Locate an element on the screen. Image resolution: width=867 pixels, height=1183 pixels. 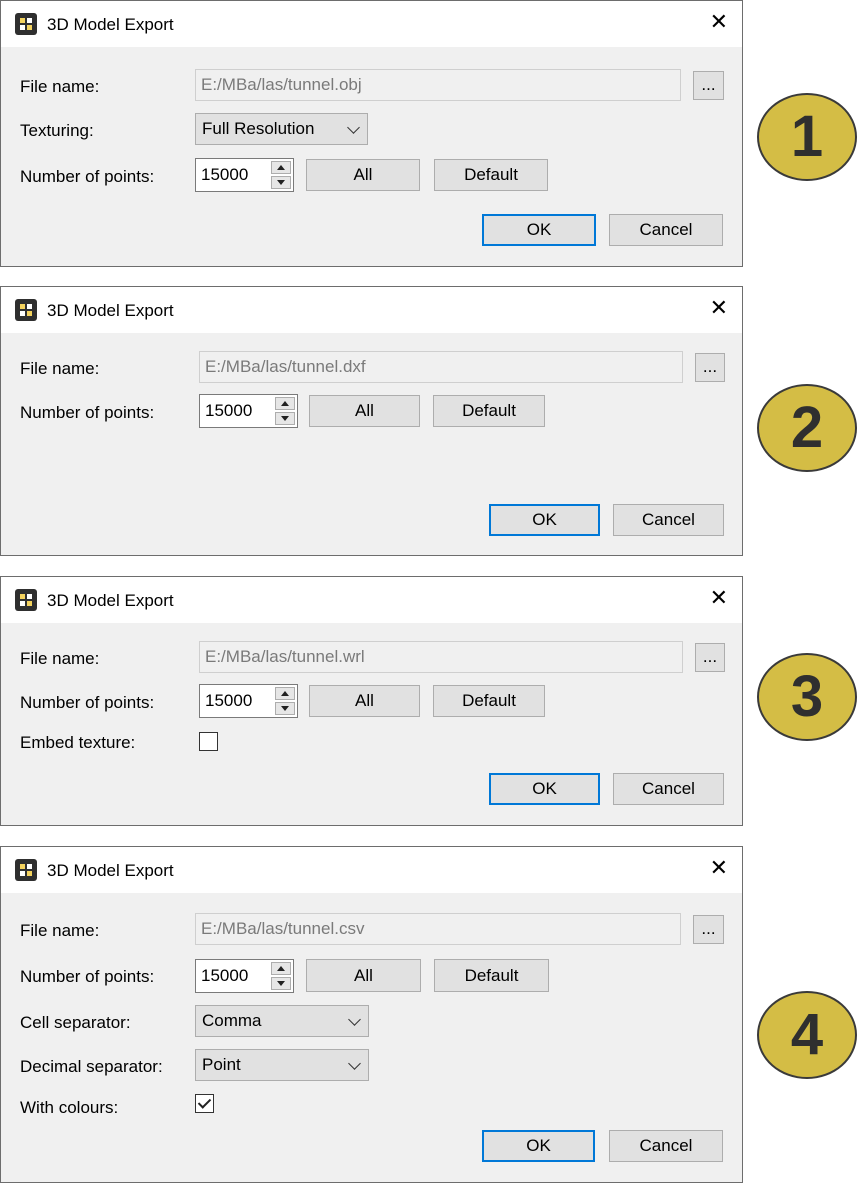
file-name-field: E:/MBa/las/tunnel.wrl is located at coordinates (441, 657).